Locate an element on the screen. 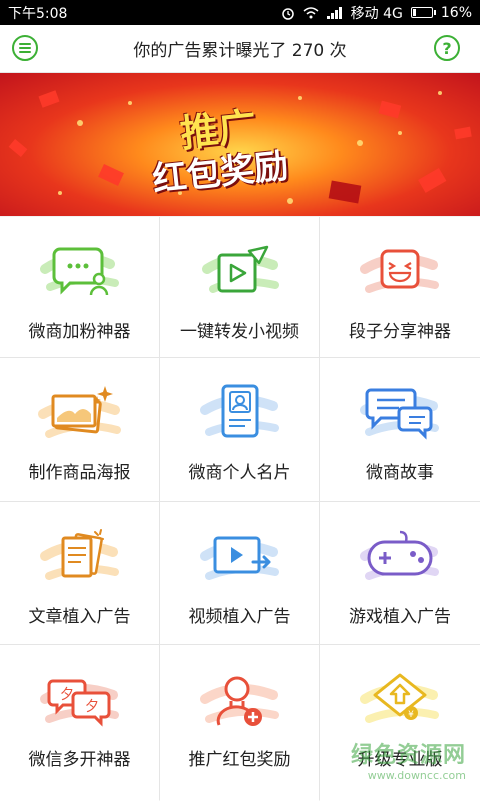 The image size is (480, 801). grid-item-story: 微商故事 is located at coordinates (400, 429).